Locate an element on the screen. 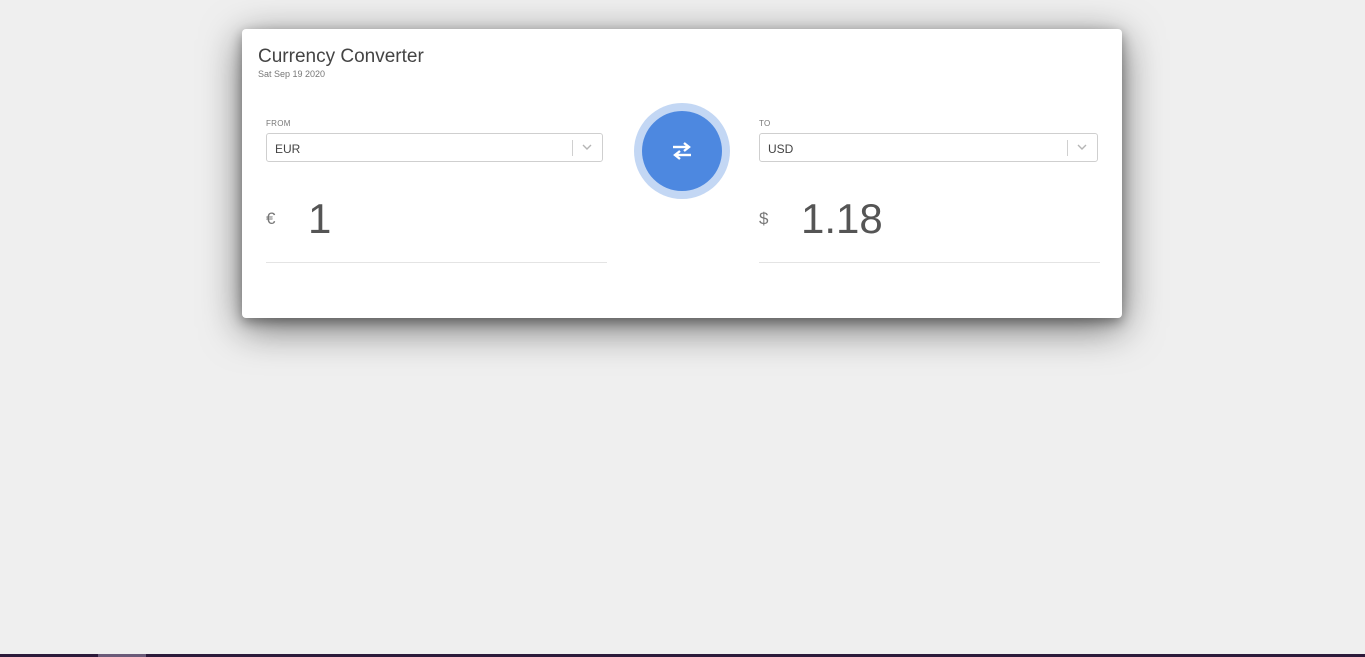 Image resolution: width=1365 pixels, height=657 pixels. swap-button is located at coordinates (682, 151).